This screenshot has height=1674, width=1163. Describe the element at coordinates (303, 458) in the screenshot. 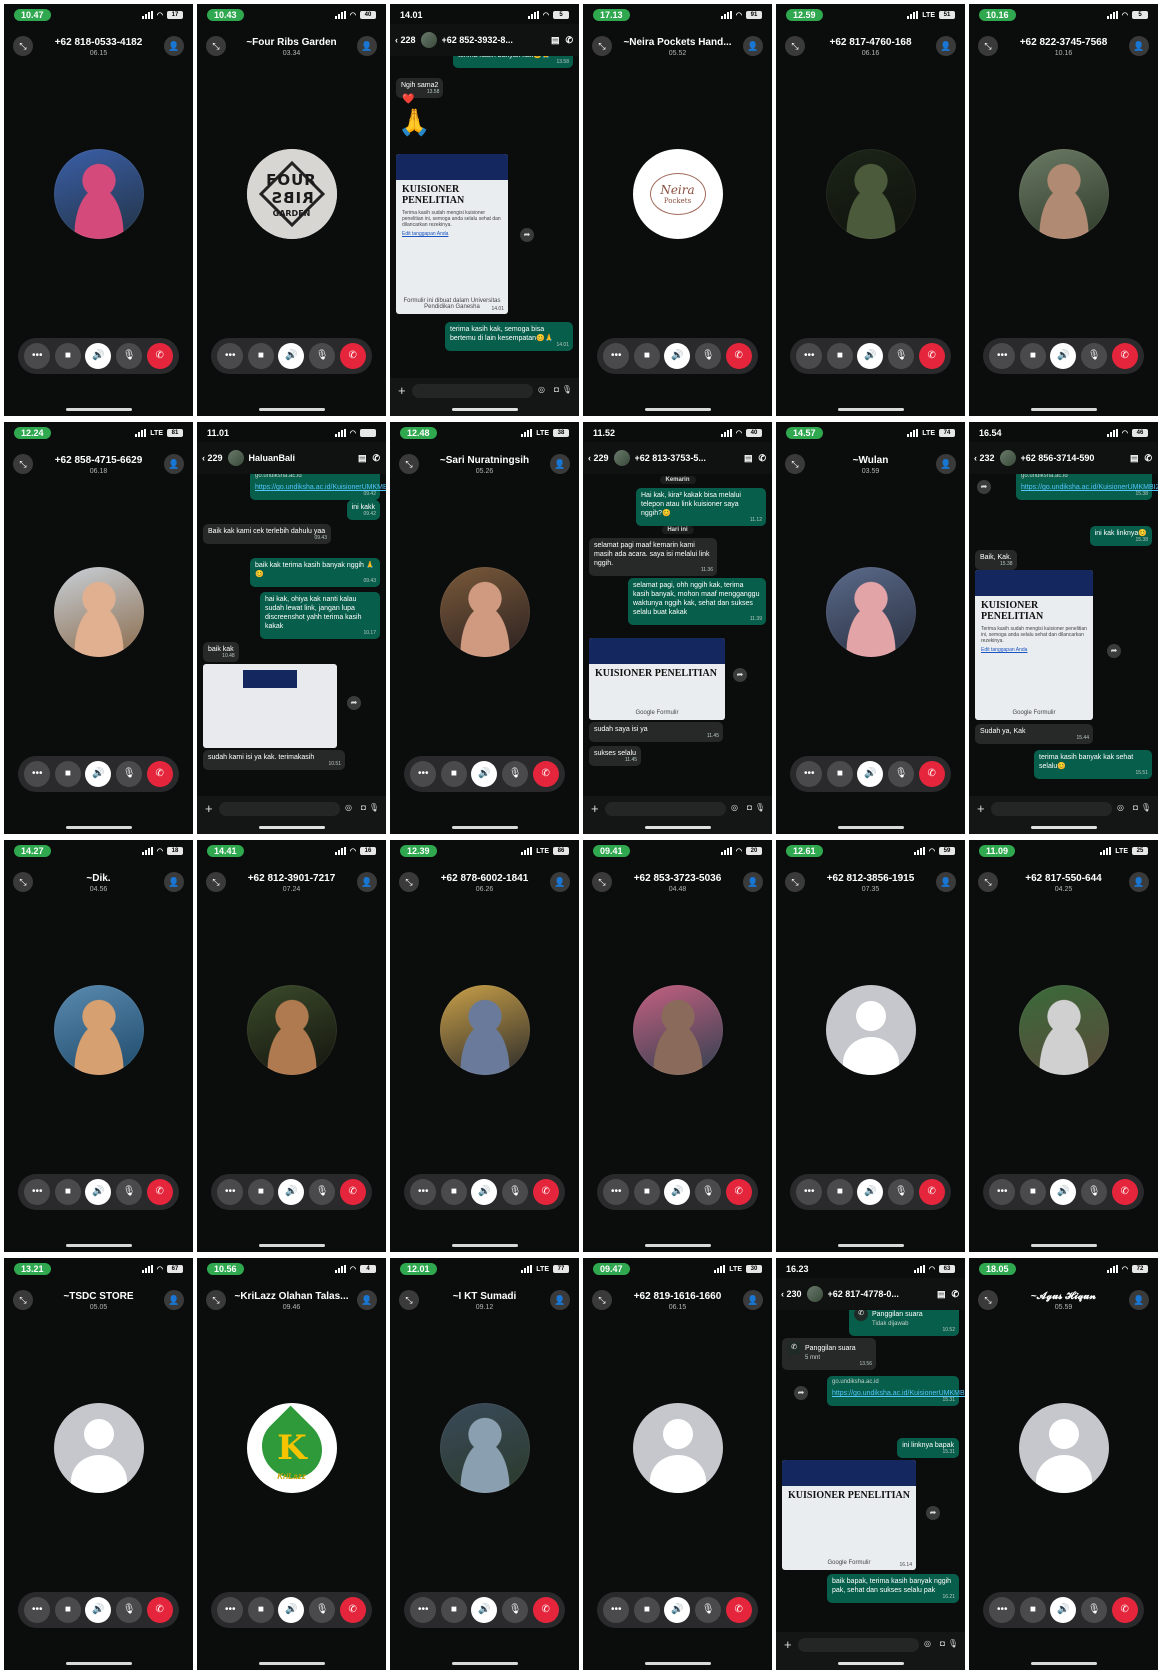

I see `chat-title: HaluanBali` at that location.